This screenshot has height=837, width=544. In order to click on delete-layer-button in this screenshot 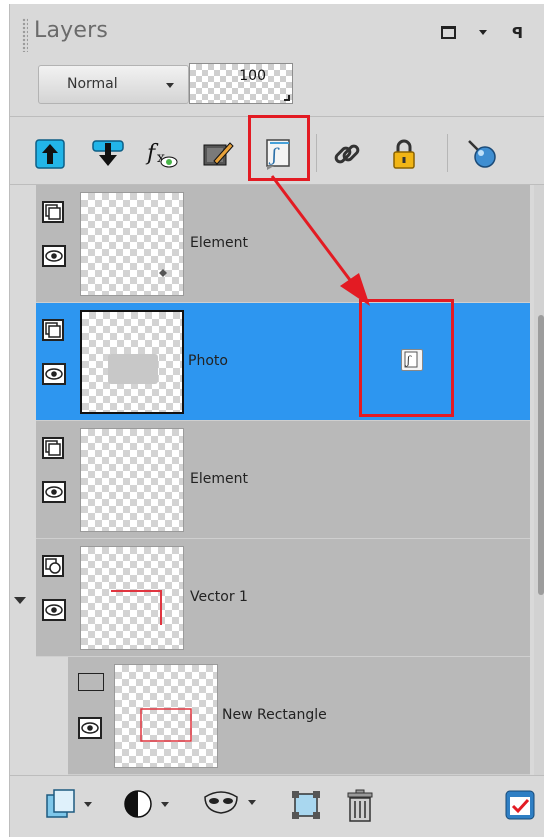, I will do `click(360, 806)`.